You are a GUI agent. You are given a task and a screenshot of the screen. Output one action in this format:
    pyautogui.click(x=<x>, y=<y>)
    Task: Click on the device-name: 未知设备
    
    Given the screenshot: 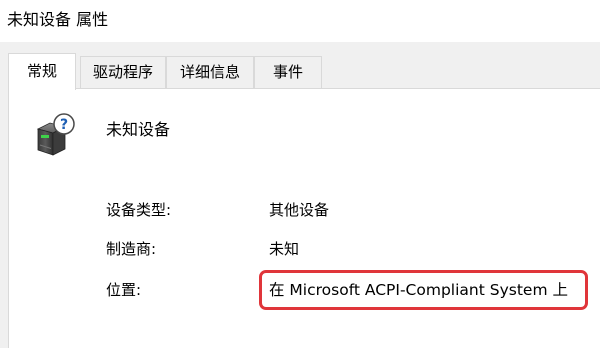 What is the action you would take?
    pyautogui.click(x=138, y=129)
    